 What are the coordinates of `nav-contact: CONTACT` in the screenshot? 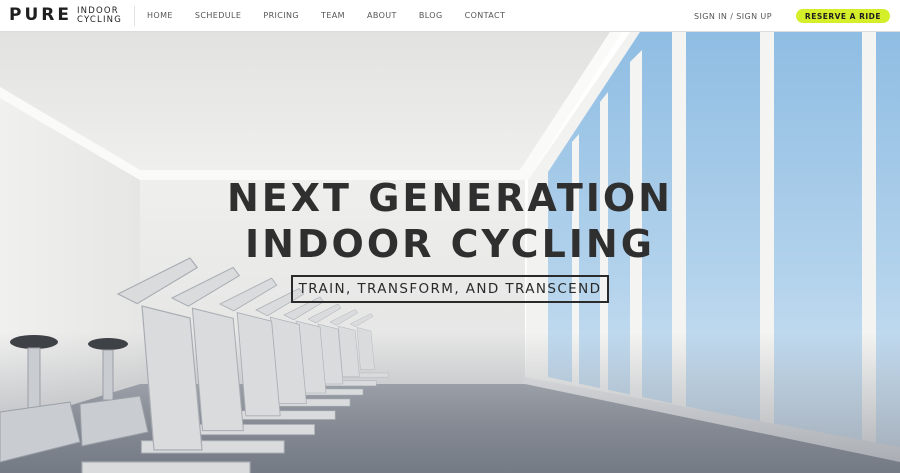 It's located at (485, 15).